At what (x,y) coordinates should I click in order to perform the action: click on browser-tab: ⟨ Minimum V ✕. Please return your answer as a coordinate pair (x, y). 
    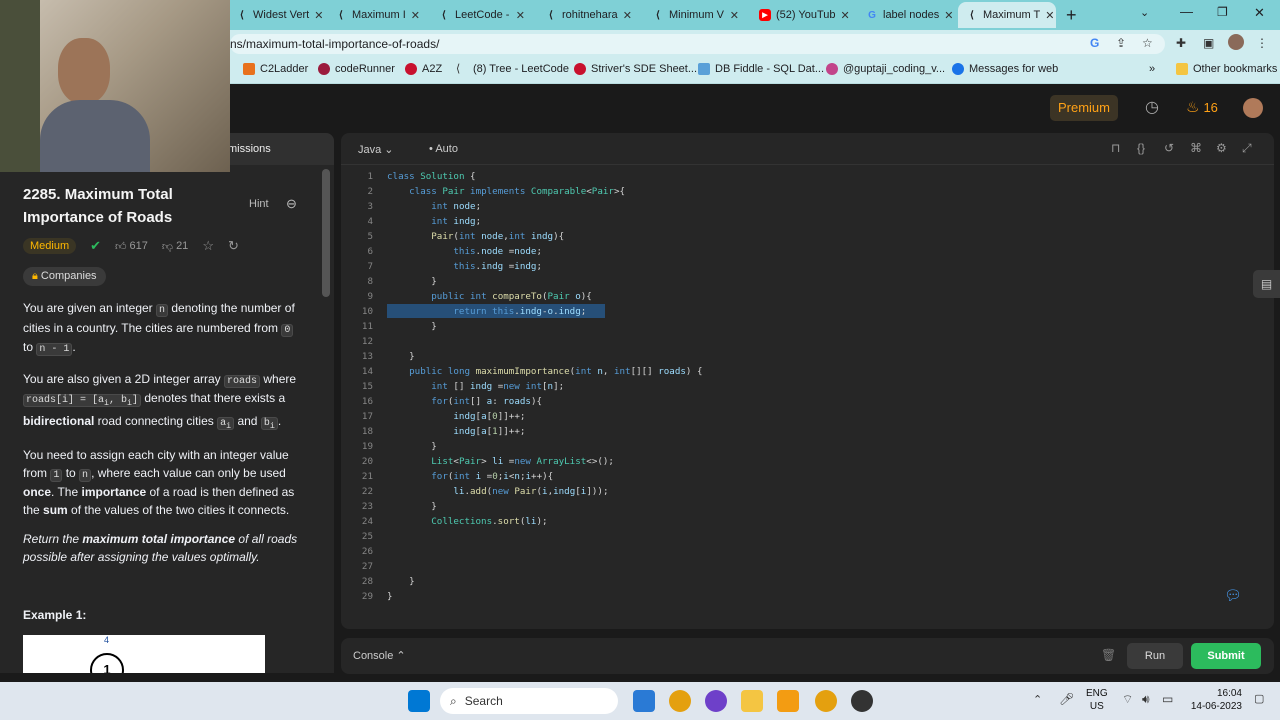
    Looking at the image, I should click on (695, 15).